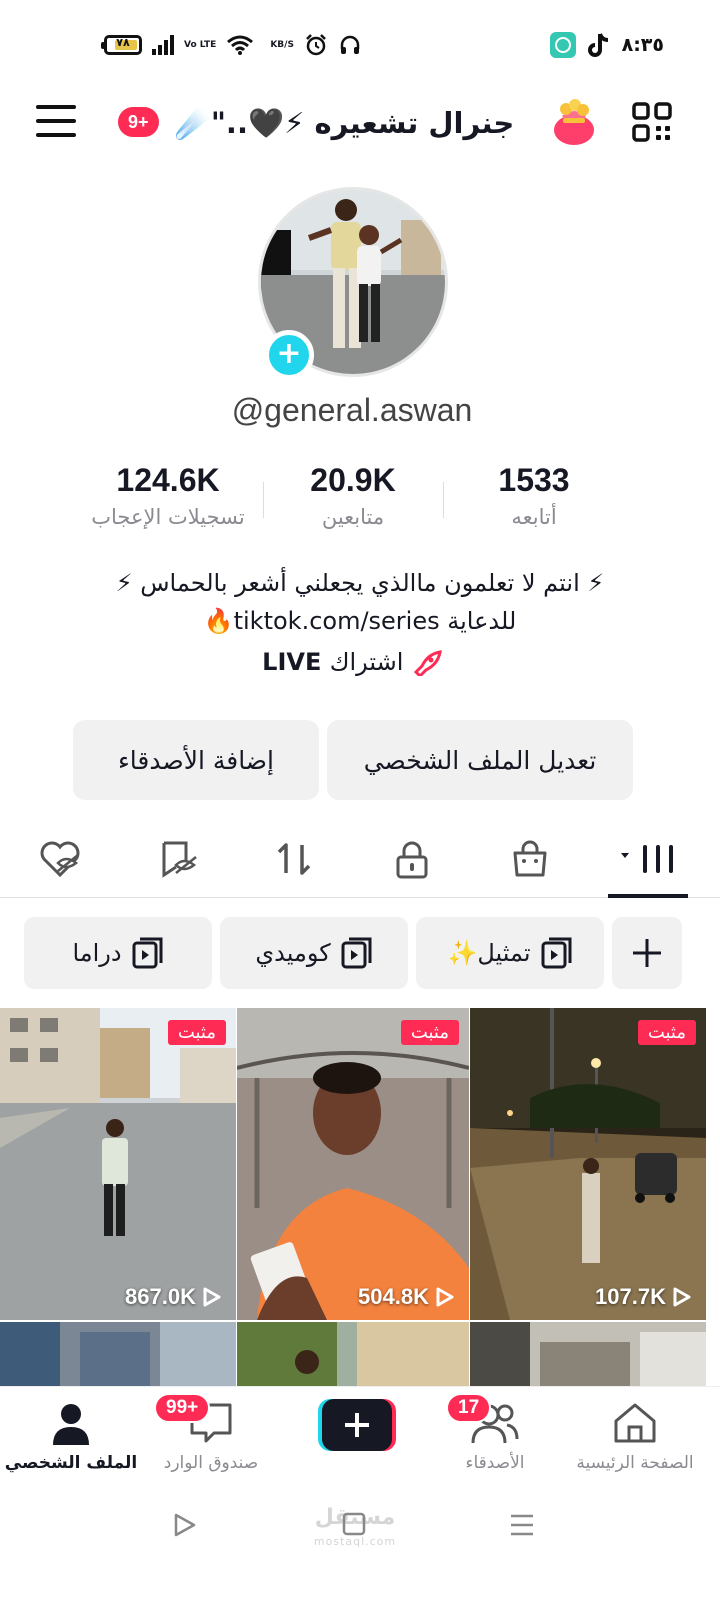 The width and height of the screenshot is (720, 1600). I want to click on view-count-value: 504.8K, so click(393, 1296).